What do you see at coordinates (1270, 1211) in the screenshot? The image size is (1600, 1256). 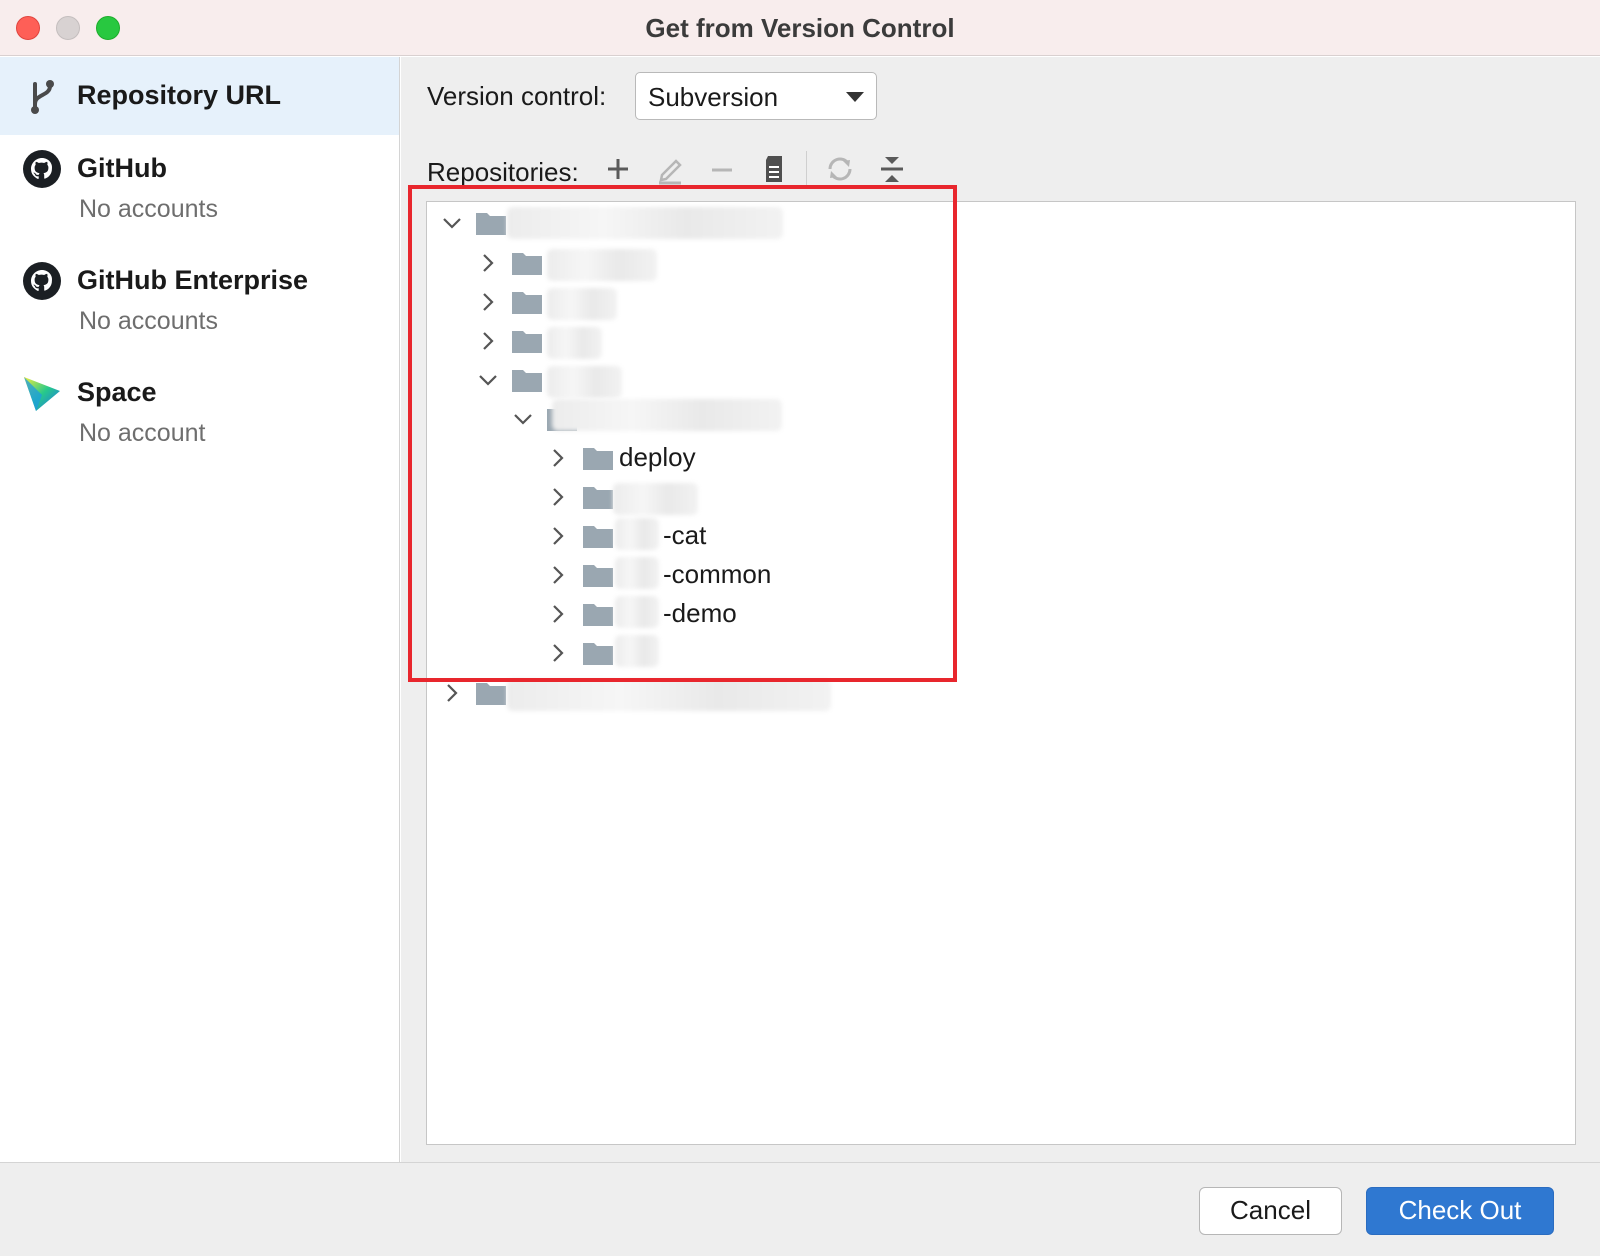 I see `cancel-button: Cancel` at bounding box center [1270, 1211].